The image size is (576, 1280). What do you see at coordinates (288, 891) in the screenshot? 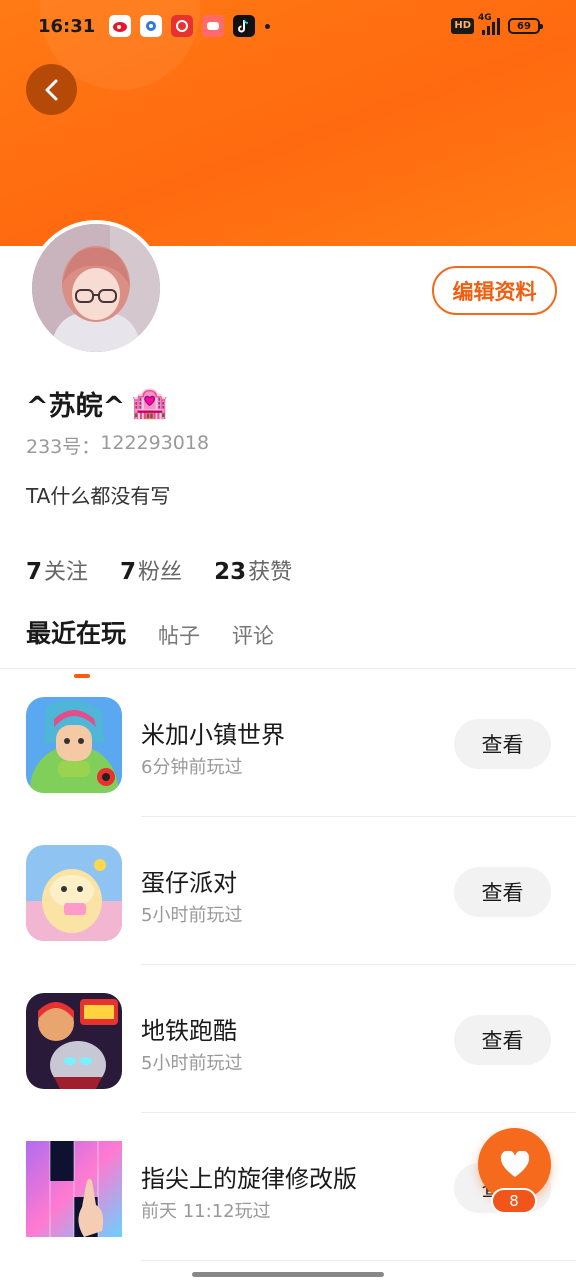
I see `list-item: 蛋仔派对 5小时前玩过 查看` at bounding box center [288, 891].